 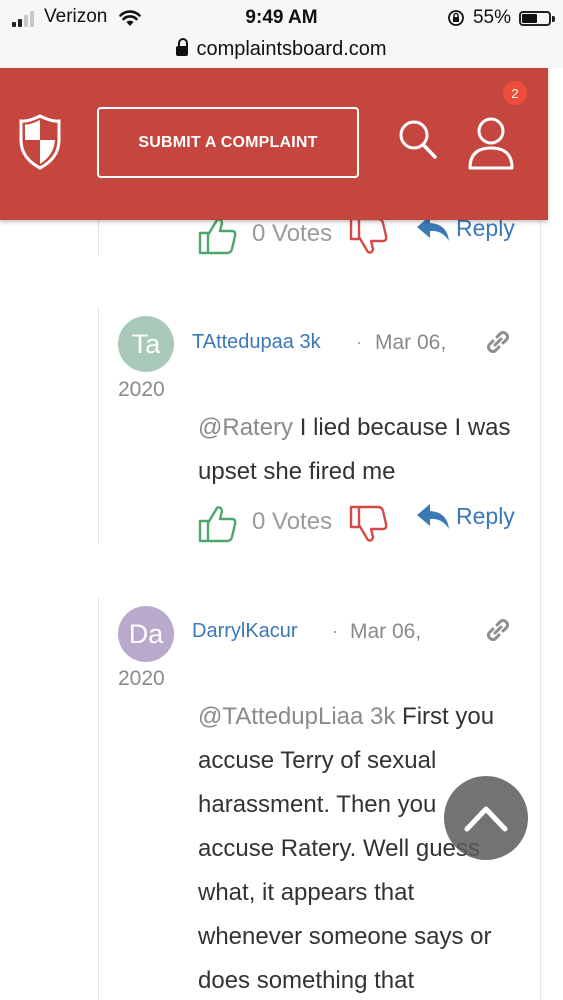 I want to click on notification-badge: 2, so click(x=515, y=93).